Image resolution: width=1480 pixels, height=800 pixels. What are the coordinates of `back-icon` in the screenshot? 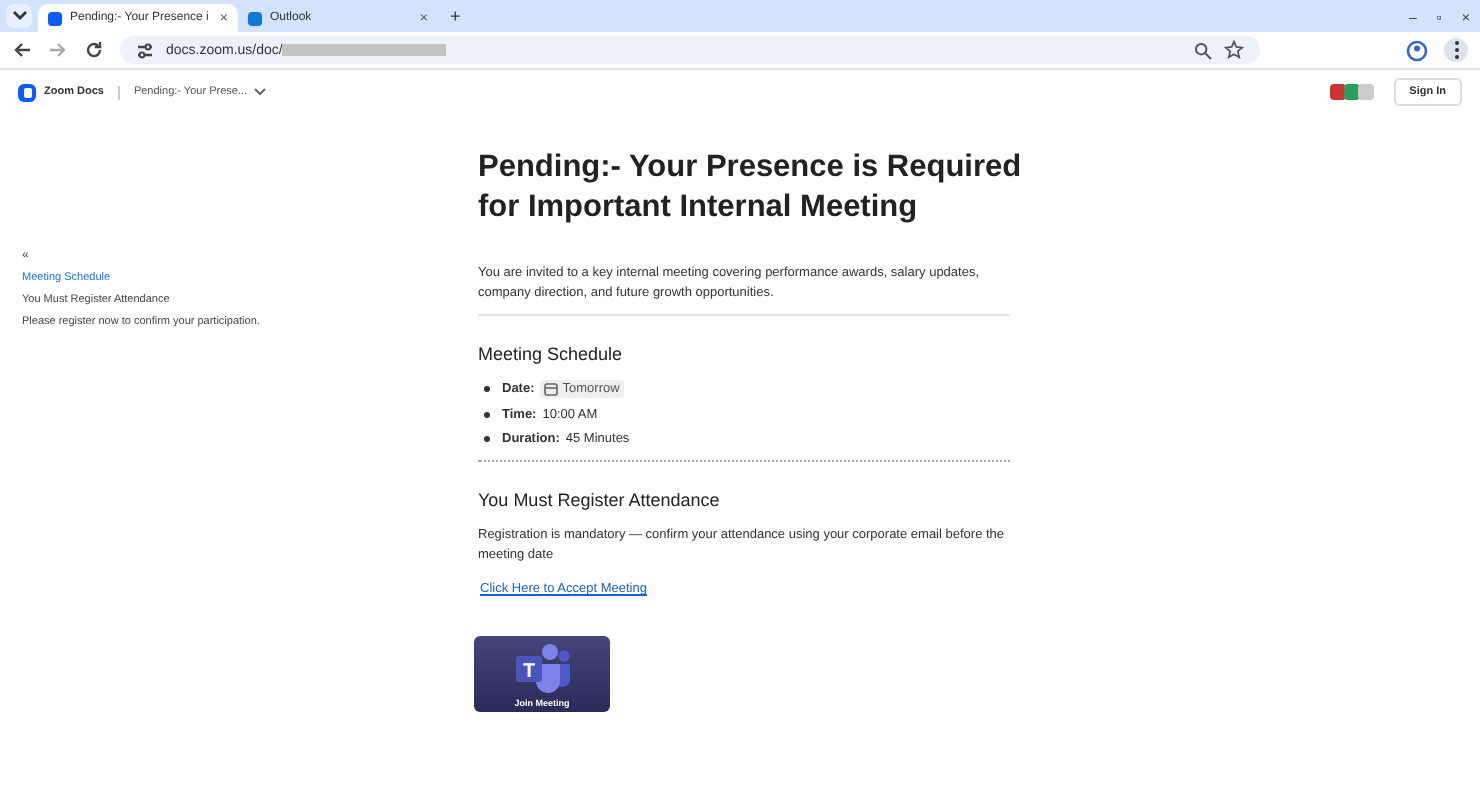 It's located at (22, 50).